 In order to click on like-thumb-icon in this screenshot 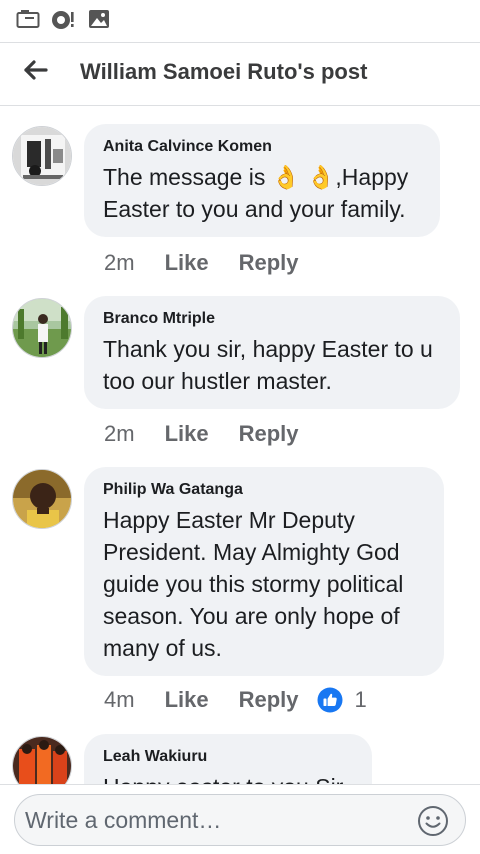, I will do `click(330, 700)`.